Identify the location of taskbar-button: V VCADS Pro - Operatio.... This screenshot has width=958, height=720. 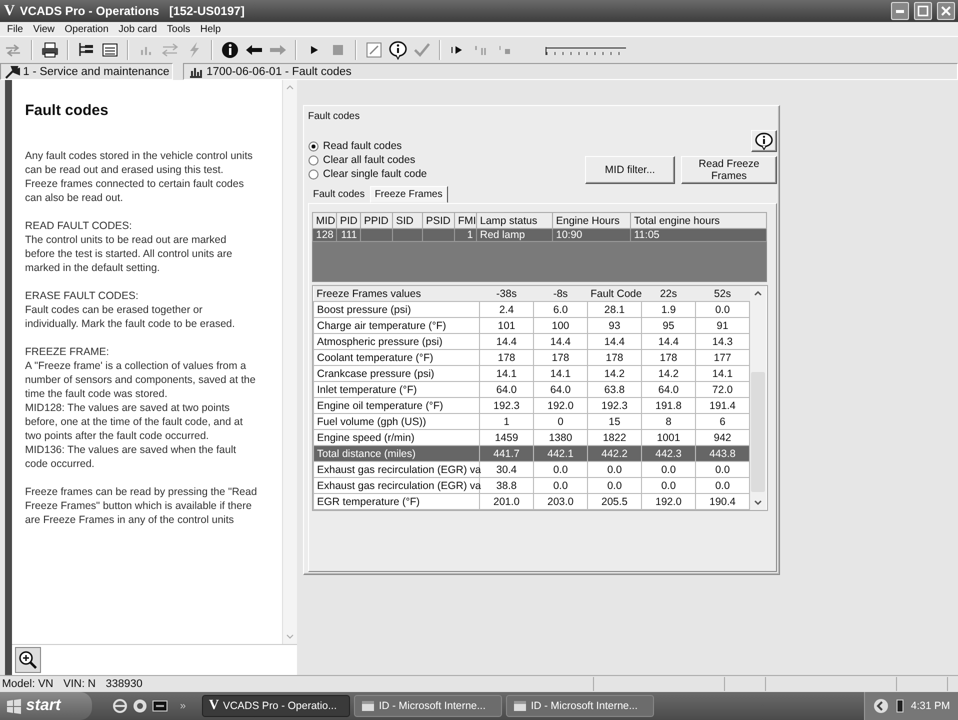
(276, 706).